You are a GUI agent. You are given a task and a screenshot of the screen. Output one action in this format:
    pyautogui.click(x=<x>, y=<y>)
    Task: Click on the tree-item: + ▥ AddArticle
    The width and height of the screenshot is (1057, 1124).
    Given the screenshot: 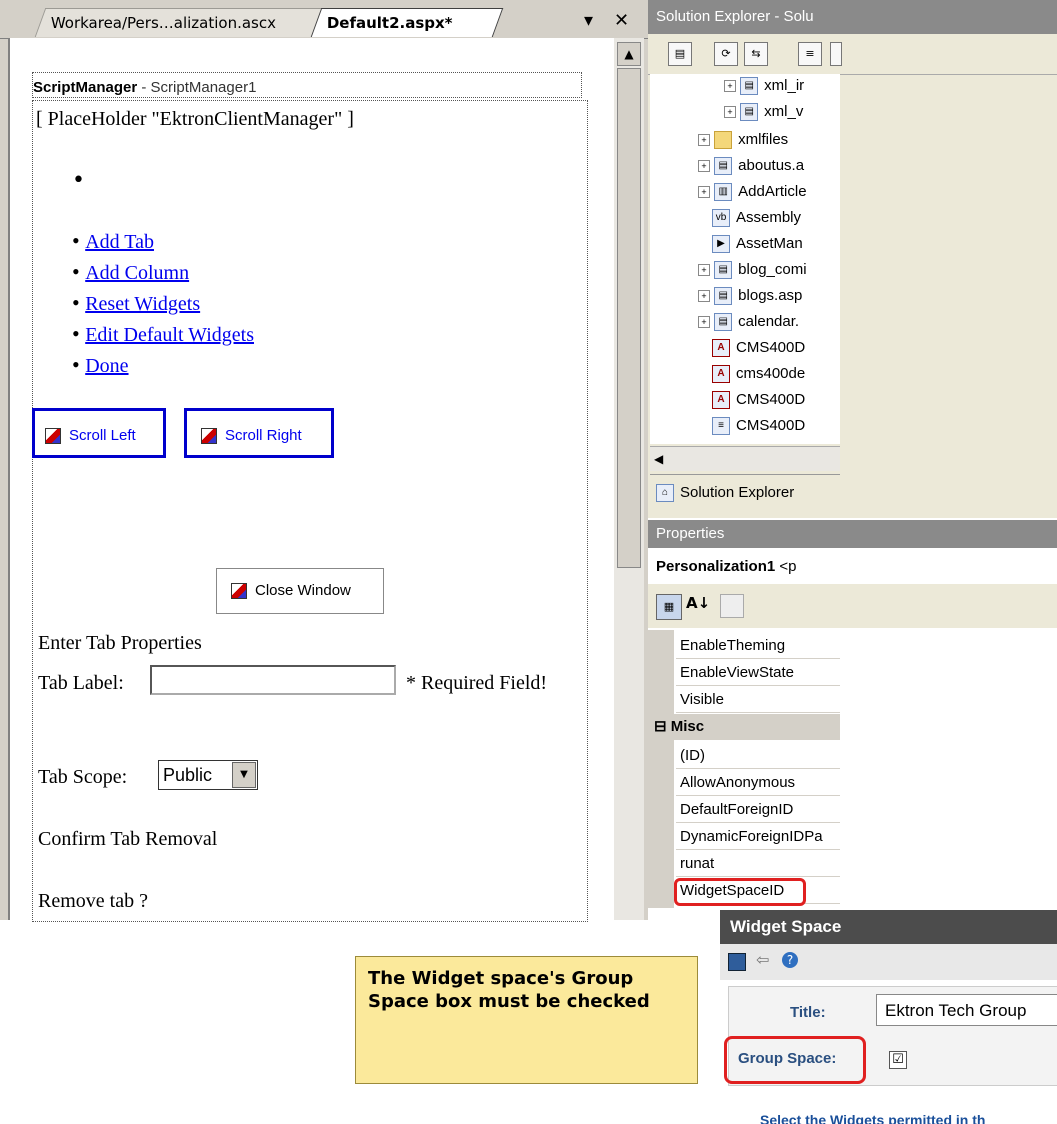 What is the action you would take?
    pyautogui.click(x=752, y=192)
    